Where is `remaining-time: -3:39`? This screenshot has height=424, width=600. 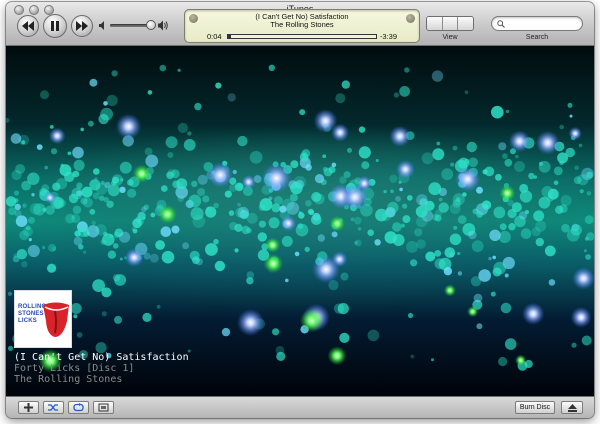
remaining-time: -3:39 is located at coordinates (388, 36).